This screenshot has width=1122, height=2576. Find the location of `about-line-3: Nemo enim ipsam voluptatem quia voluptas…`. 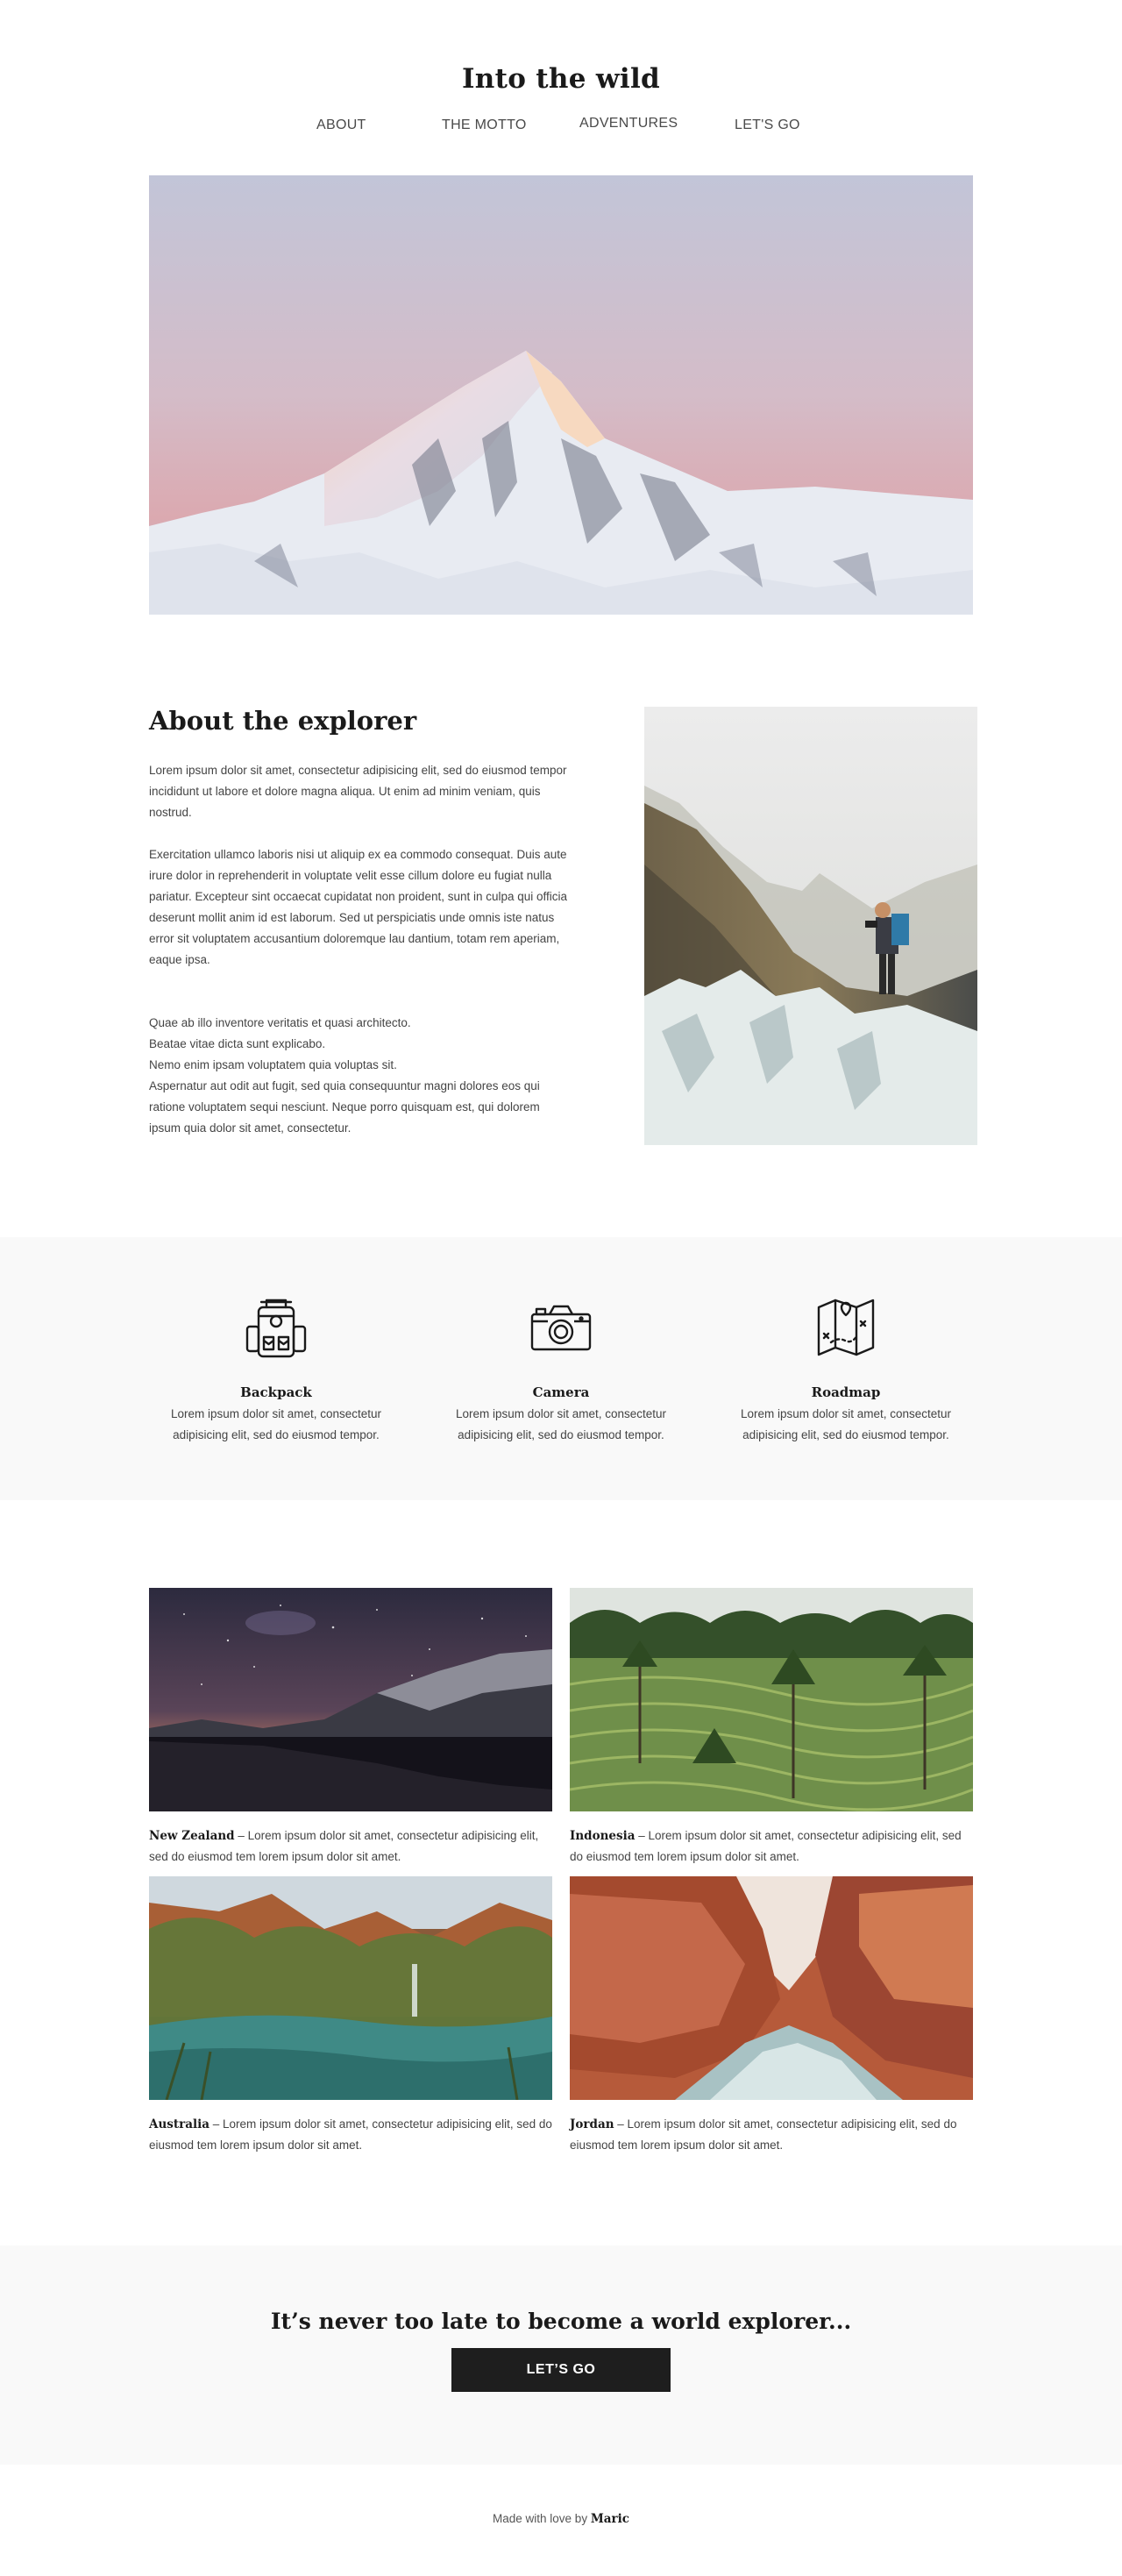

about-line-3: Nemo enim ipsam voluptatem quia voluptas… is located at coordinates (273, 1064).